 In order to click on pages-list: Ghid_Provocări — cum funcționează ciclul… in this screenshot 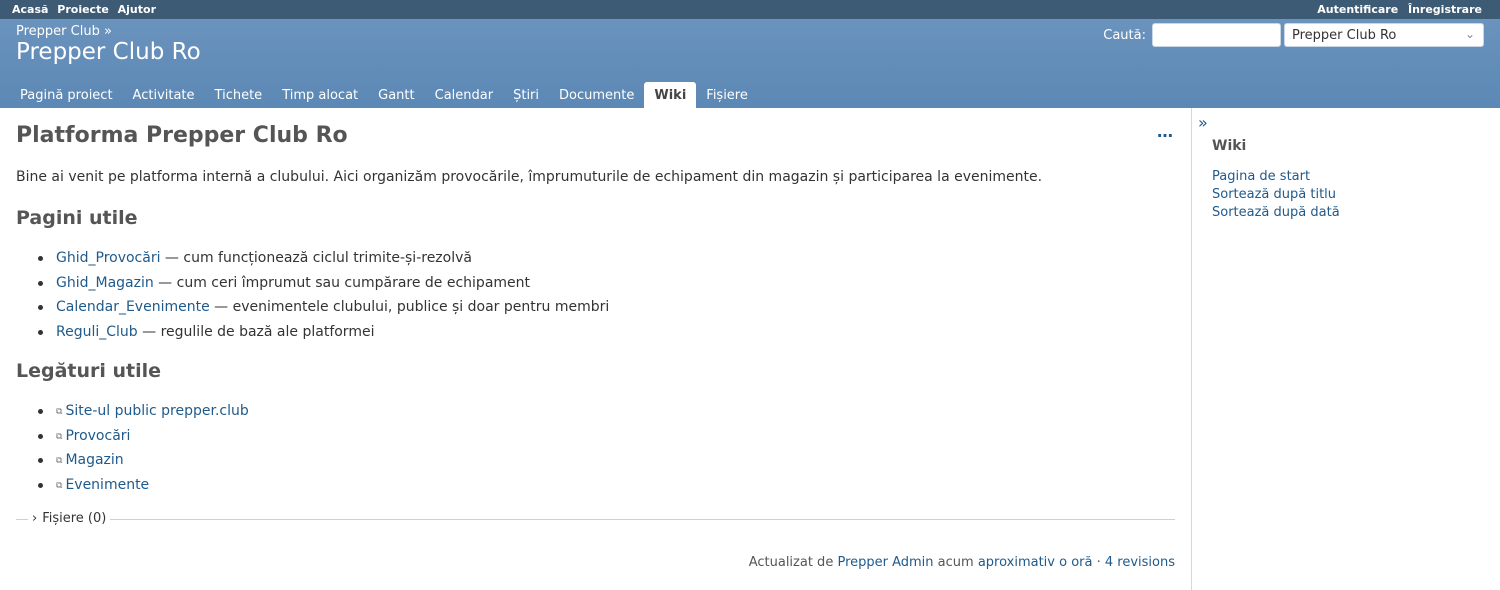, I will do `click(323, 298)`.